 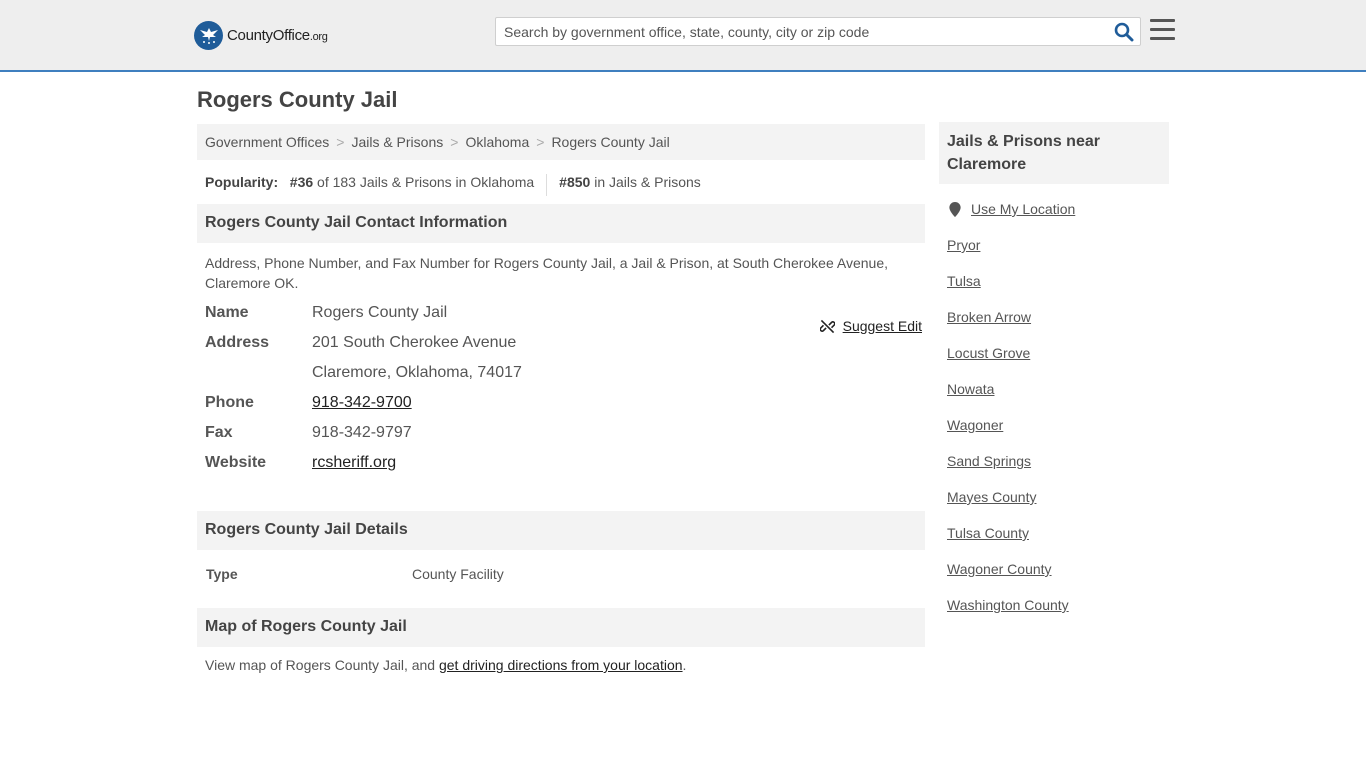 I want to click on breadcrumb-jails-prisons: Jails & Prisons, so click(x=397, y=142).